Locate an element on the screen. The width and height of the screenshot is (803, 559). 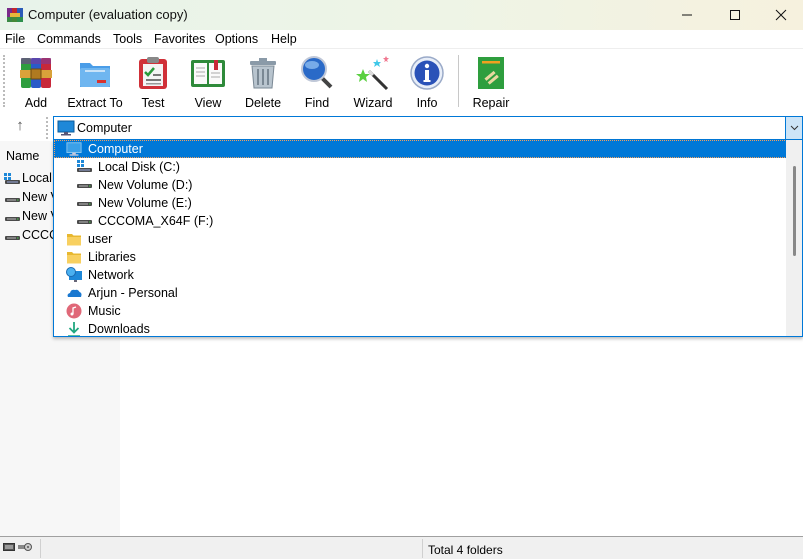
dropdown-scrollbar is located at coordinates (794, 238).